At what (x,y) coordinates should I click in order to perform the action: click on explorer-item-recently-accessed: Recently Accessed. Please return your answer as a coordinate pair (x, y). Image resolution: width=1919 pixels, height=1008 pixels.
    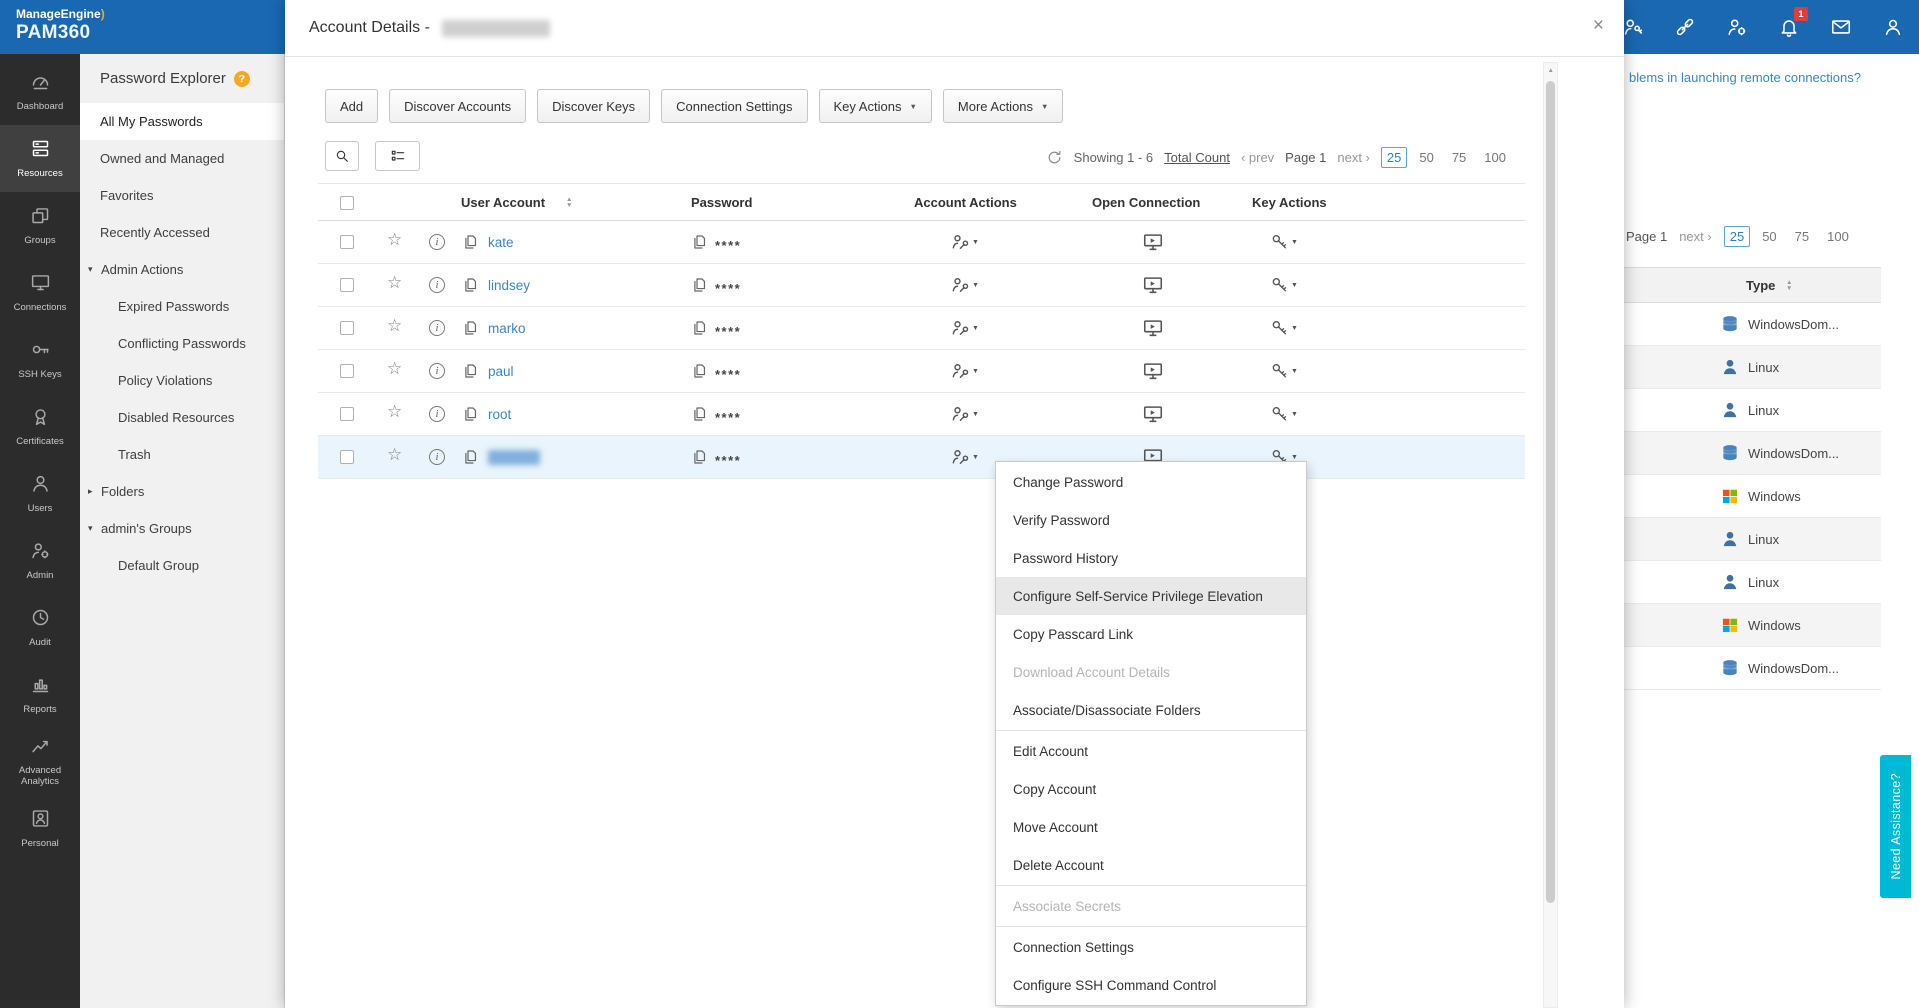
    Looking at the image, I should click on (182, 232).